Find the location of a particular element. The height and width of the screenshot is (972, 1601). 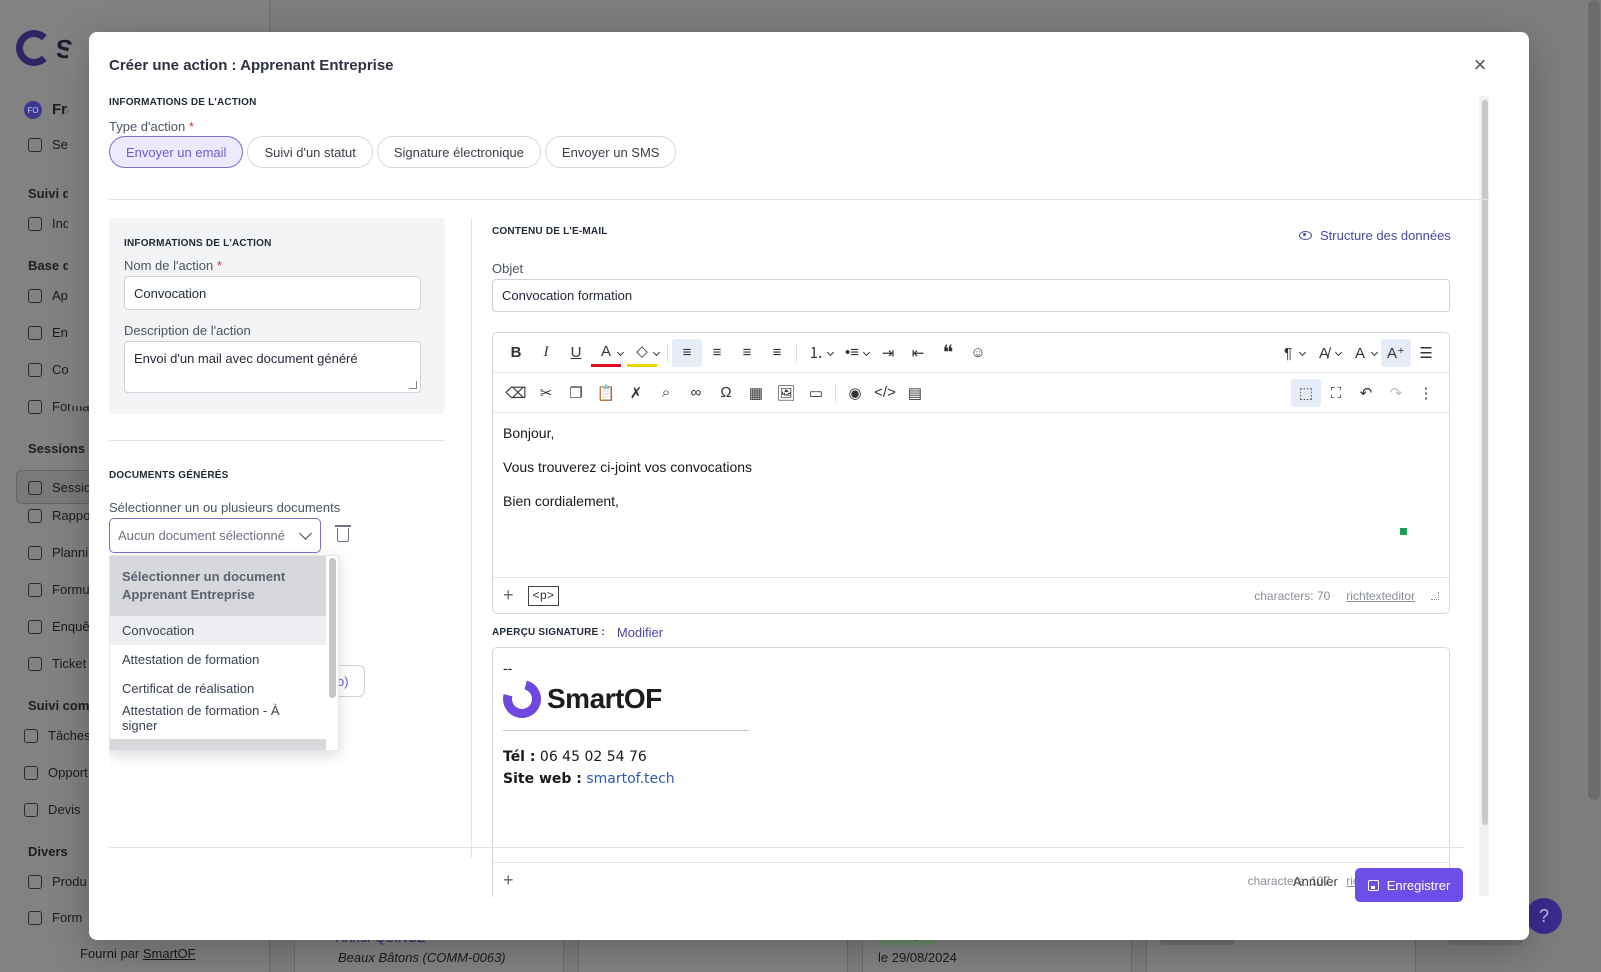

sidebar-item-surveys: Enquê is located at coordinates (59, 626).